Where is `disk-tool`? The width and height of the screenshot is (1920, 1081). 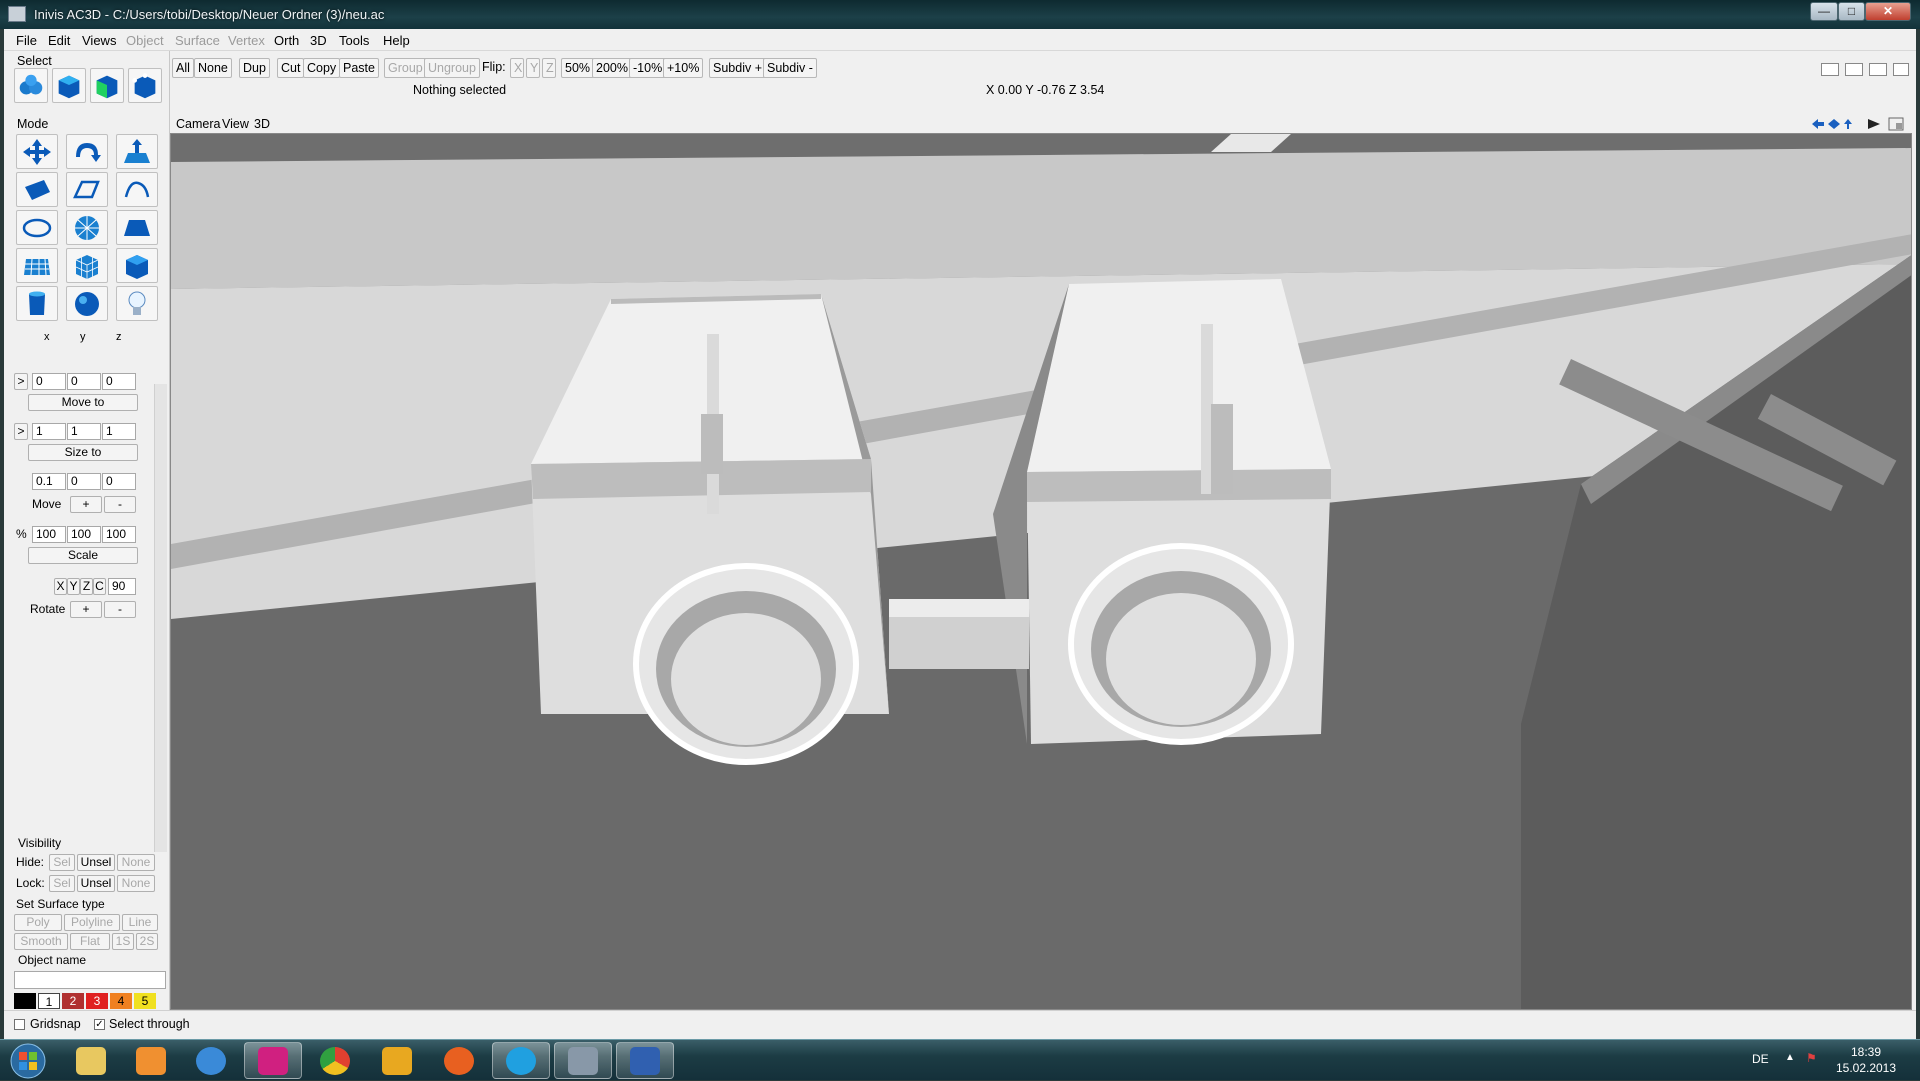
disk-tool is located at coordinates (87, 227).